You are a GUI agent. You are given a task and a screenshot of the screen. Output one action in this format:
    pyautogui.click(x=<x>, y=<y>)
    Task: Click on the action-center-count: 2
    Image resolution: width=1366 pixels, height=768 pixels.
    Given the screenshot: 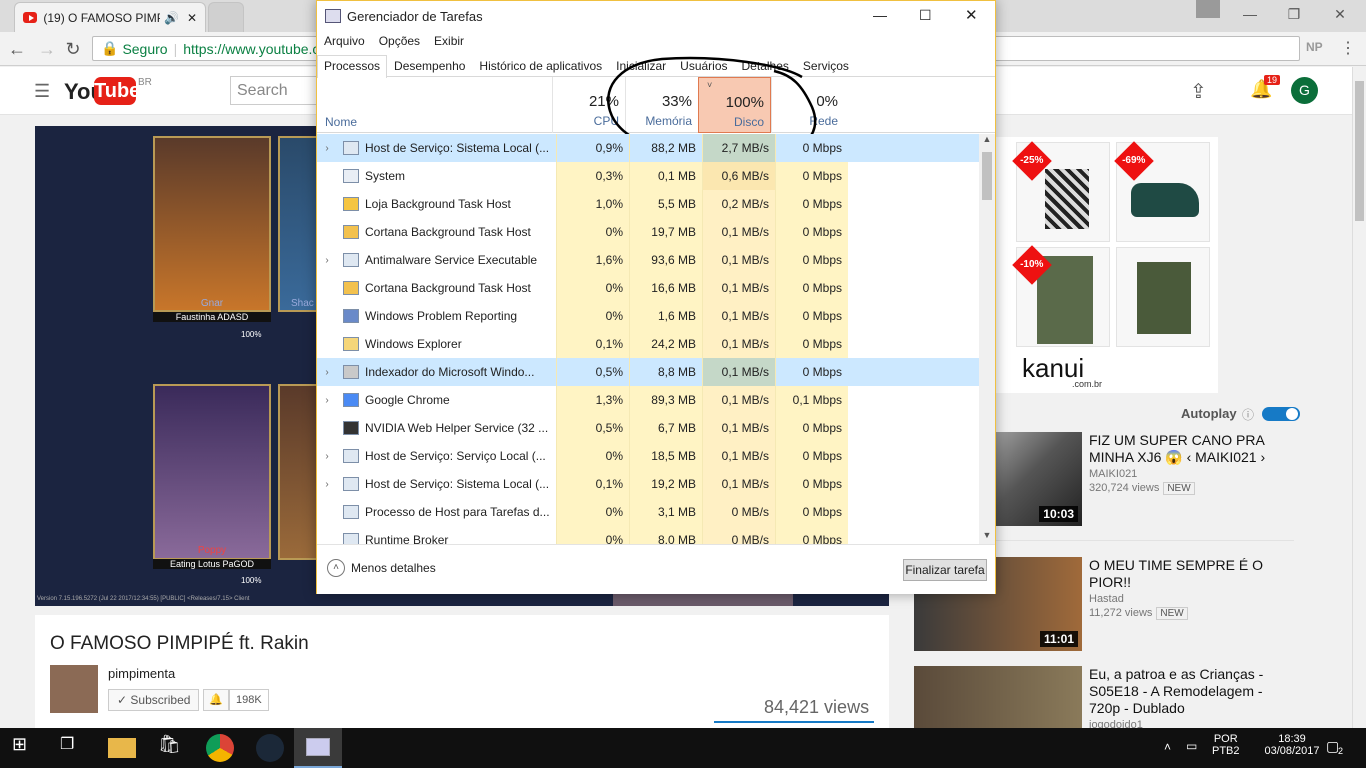 What is the action you would take?
    pyautogui.click(x=1341, y=751)
    